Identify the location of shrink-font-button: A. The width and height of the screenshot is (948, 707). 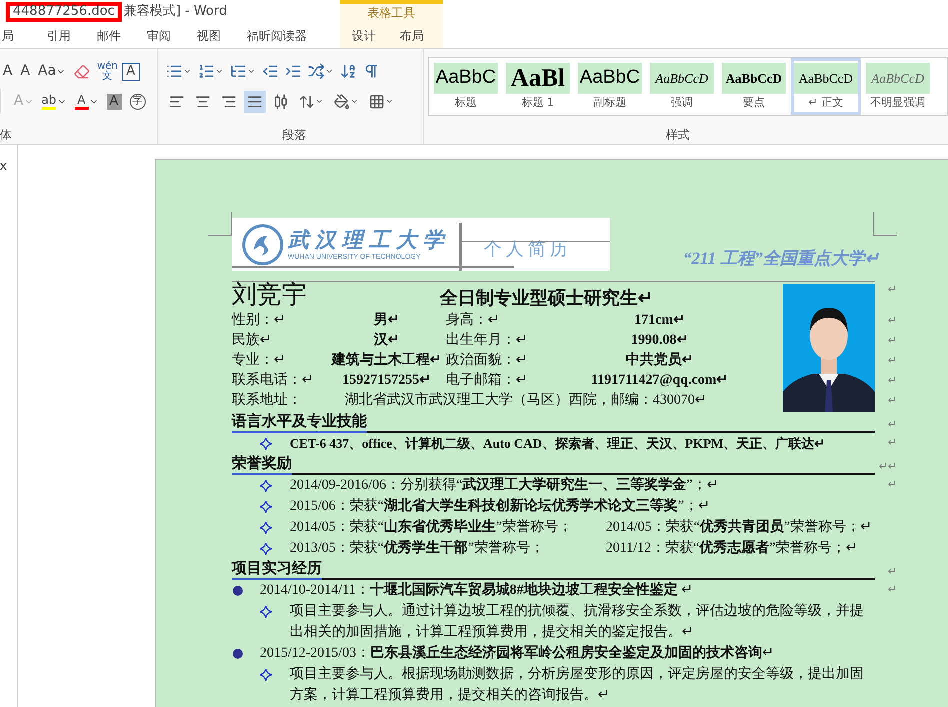
(26, 71).